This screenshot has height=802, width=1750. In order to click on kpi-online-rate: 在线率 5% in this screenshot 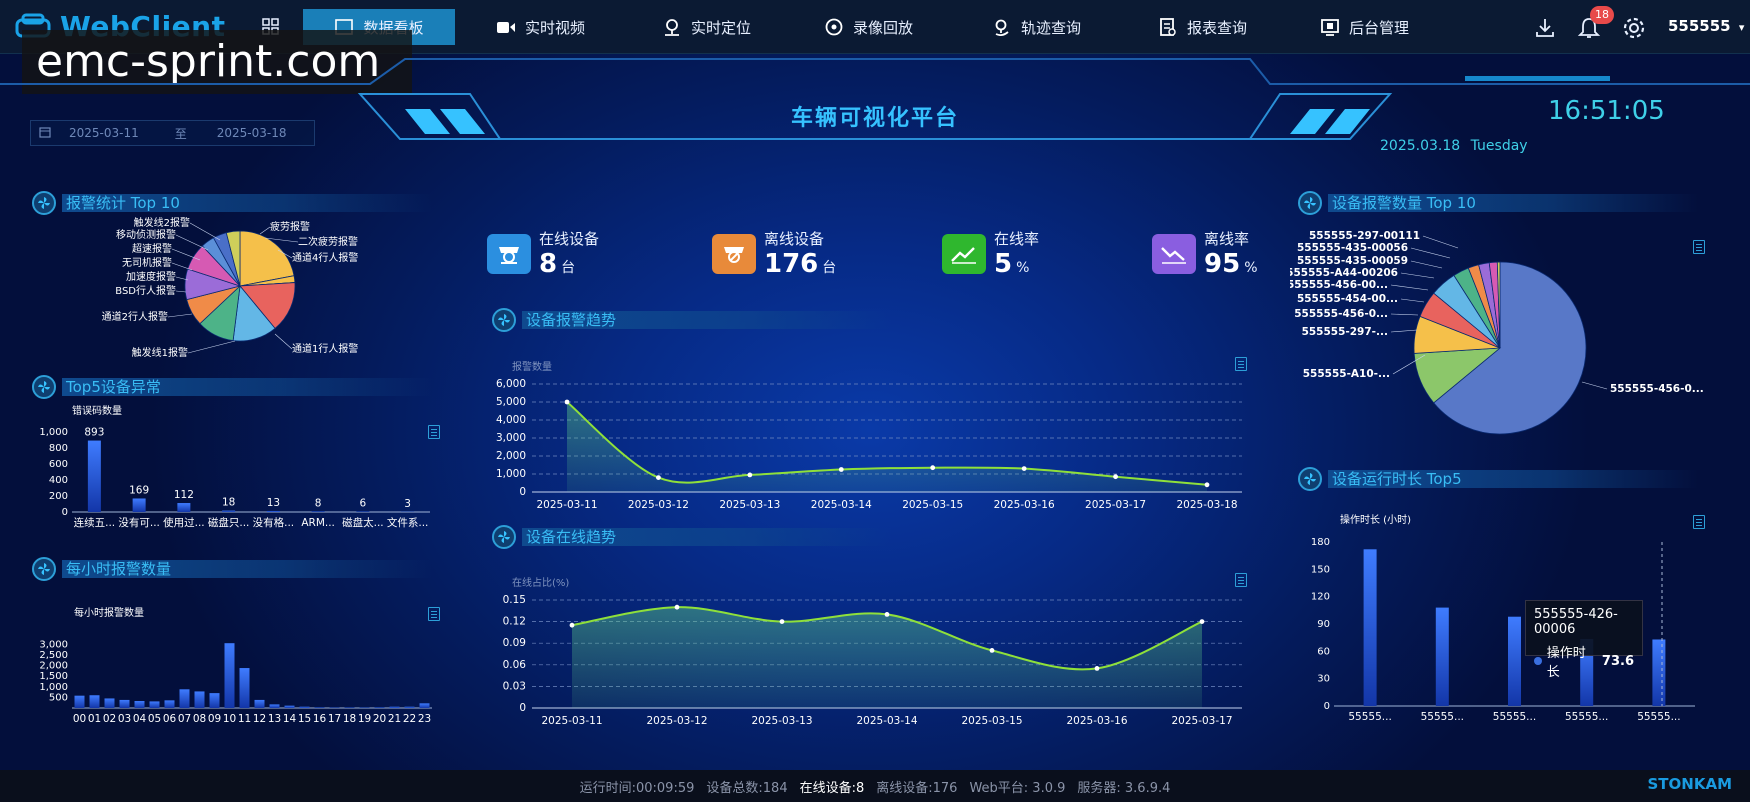, I will do `click(990, 253)`.